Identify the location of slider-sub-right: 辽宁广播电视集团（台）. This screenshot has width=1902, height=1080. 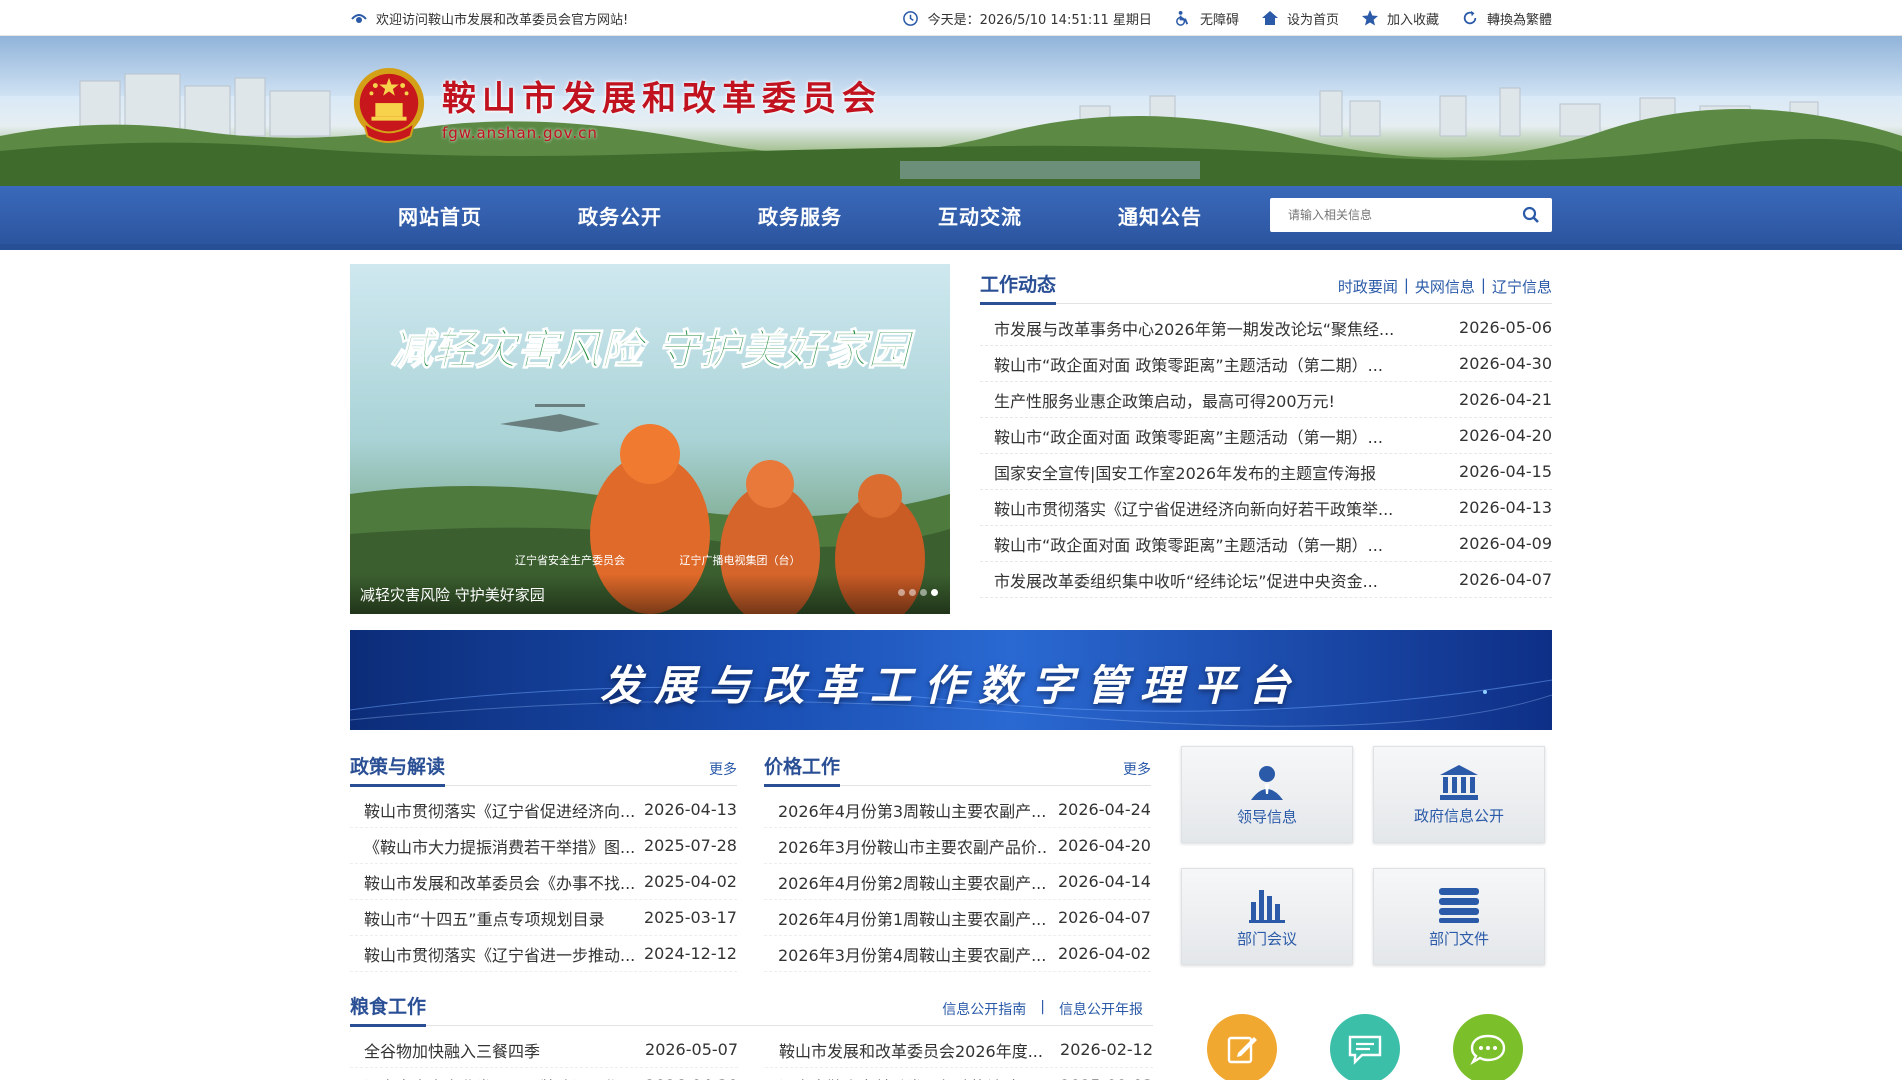
(740, 560).